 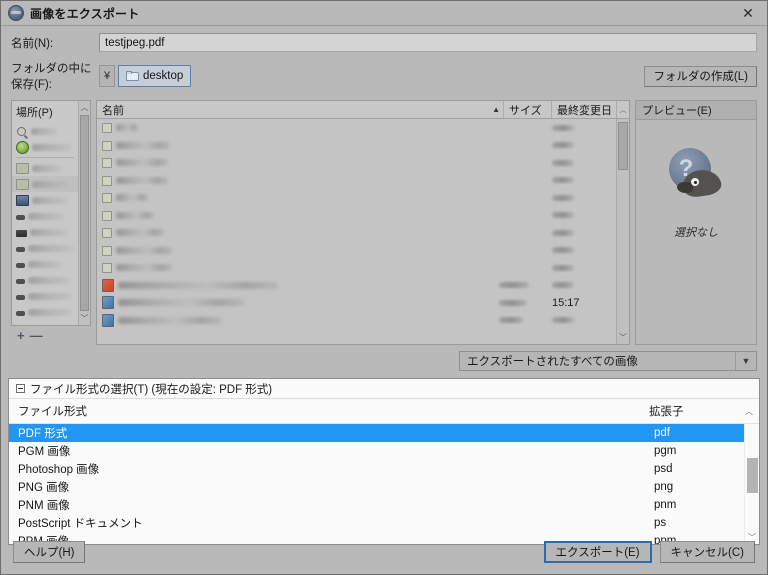 What do you see at coordinates (384, 389) in the screenshot?
I see `expander-header: ファイル形式の選択(T) (現在の設定: PDF 形式)` at bounding box center [384, 389].